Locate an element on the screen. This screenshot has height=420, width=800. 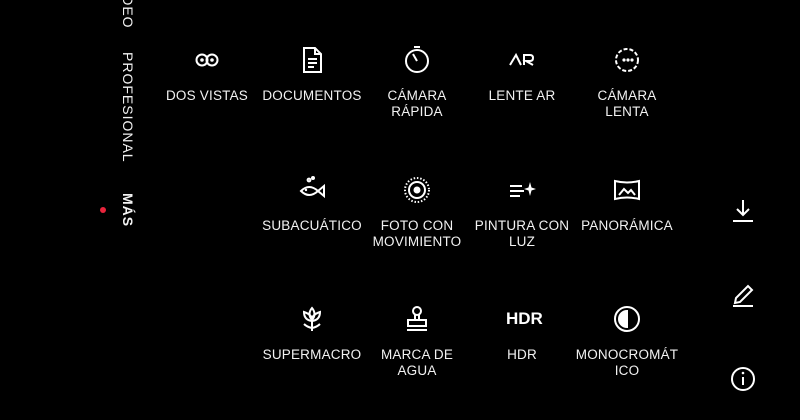
flower-icon is located at coordinates (312, 318).